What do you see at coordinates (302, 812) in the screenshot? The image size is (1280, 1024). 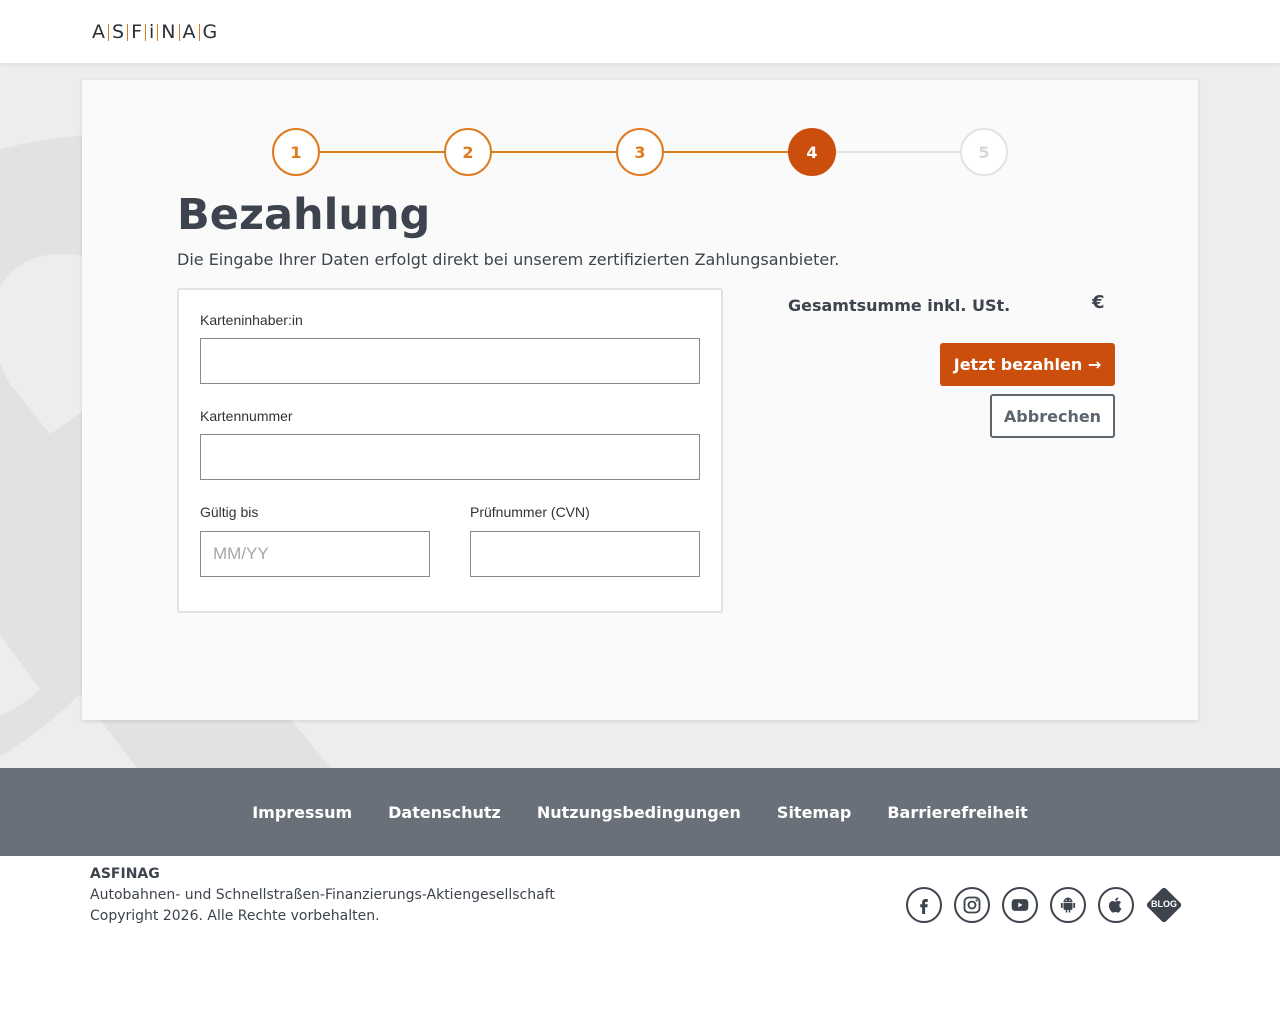 I see `footer-link-impressum: Impressum` at bounding box center [302, 812].